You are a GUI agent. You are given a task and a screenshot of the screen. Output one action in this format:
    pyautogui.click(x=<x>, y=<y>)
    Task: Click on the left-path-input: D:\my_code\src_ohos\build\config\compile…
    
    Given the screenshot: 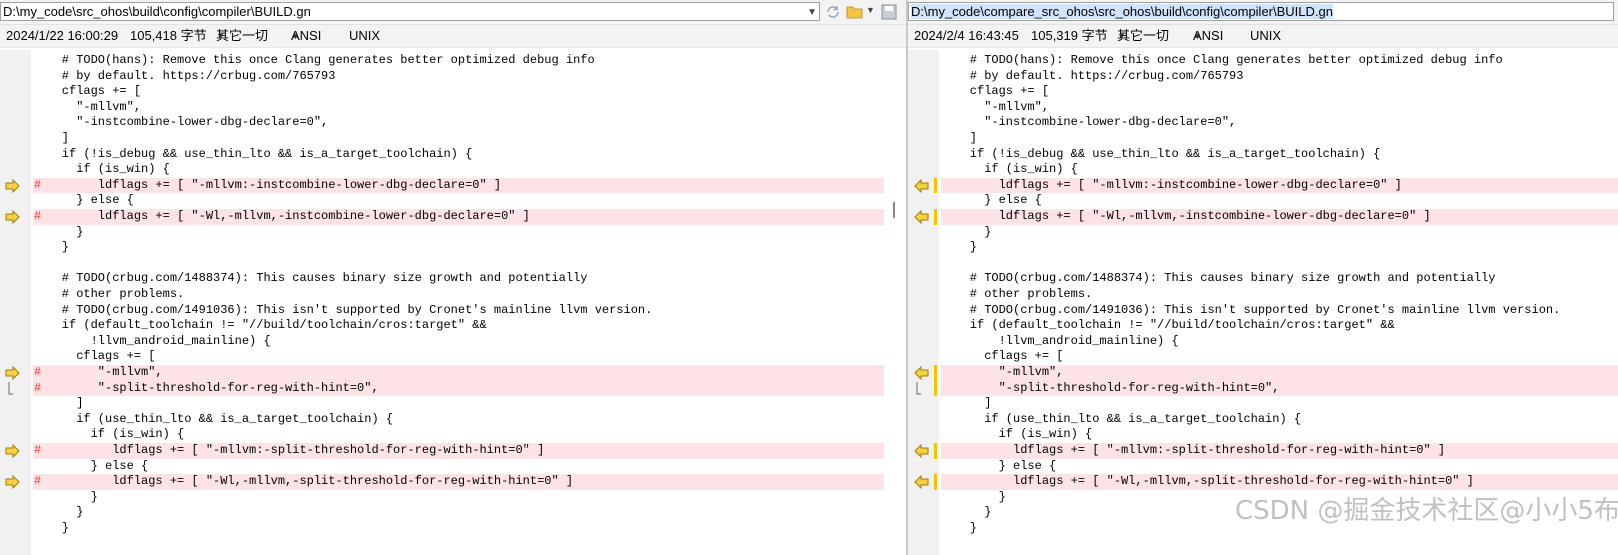 What is the action you would take?
    pyautogui.click(x=410, y=11)
    